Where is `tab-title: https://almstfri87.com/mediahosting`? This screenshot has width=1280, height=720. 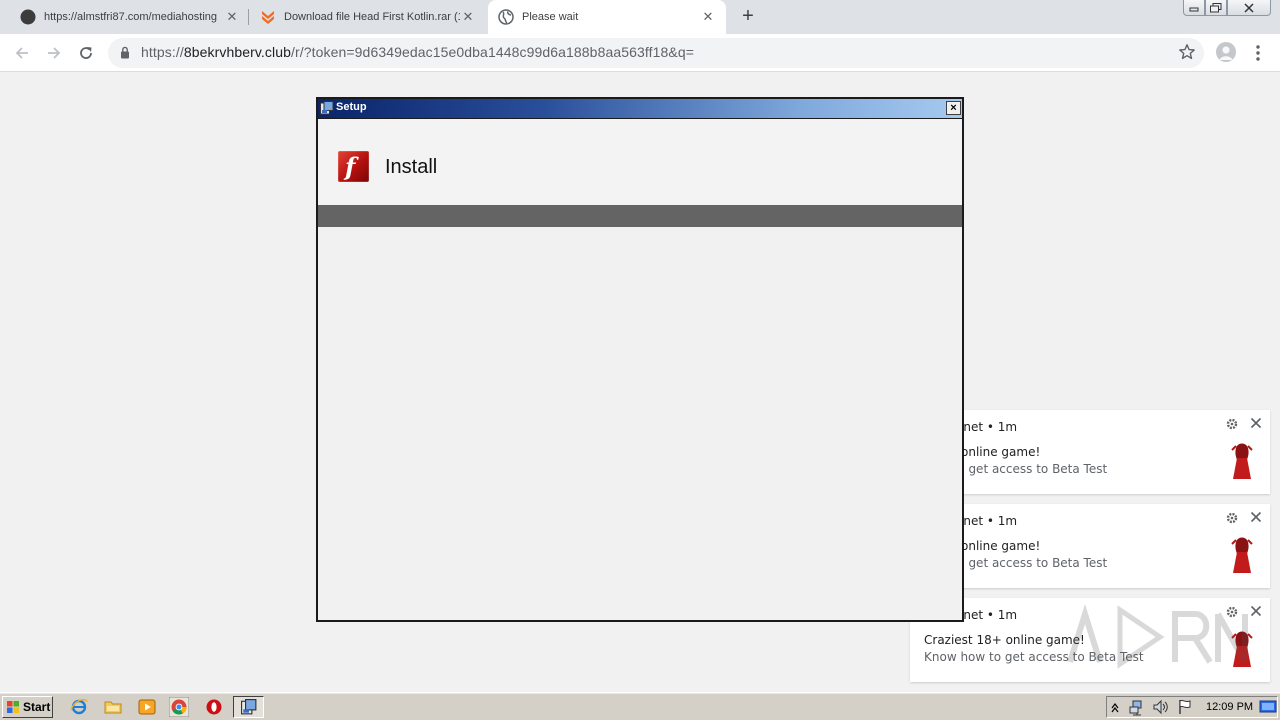
tab-title: https://almstfri87.com/mediahosting is located at coordinates (131, 17).